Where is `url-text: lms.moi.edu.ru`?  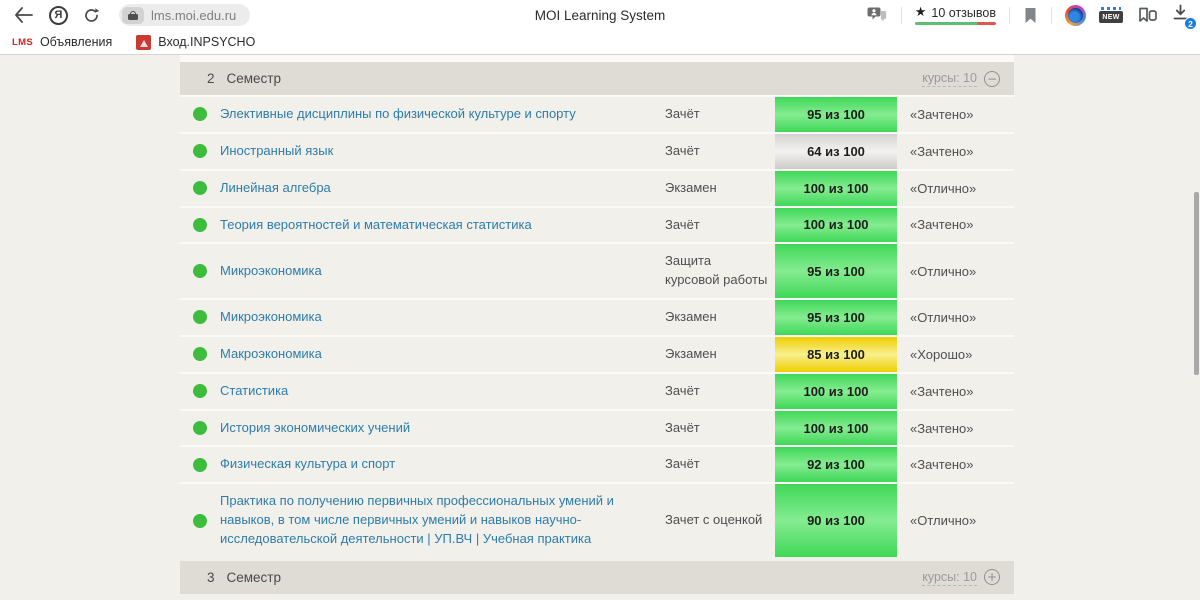 url-text: lms.moi.edu.ru is located at coordinates (194, 15).